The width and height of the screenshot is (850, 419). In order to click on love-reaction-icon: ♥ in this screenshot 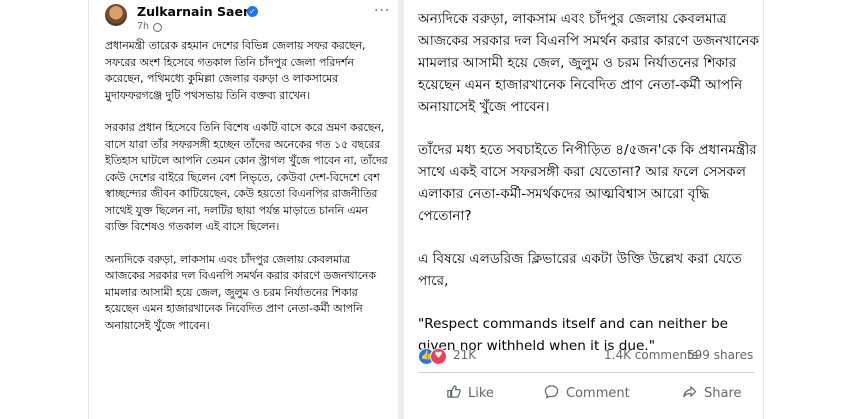, I will do `click(438, 356)`.